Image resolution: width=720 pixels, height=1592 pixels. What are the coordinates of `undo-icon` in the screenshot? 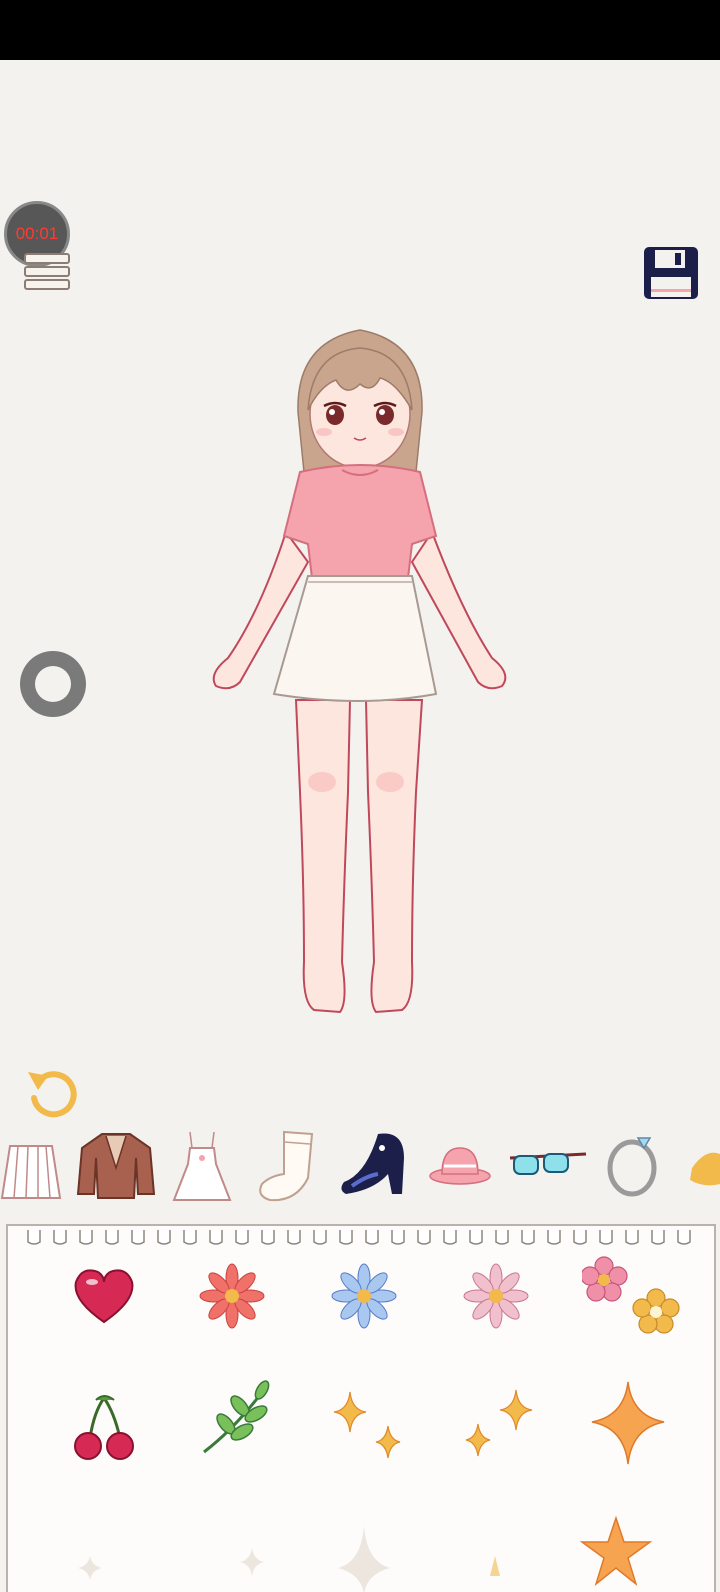 It's located at (52, 1093).